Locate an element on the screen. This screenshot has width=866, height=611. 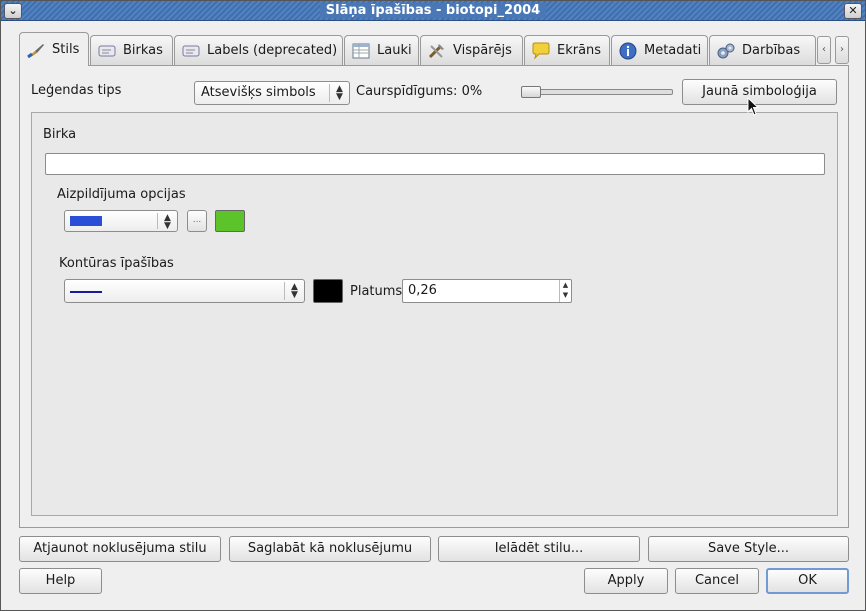
tab-scroll-right-button: › is located at coordinates (842, 50).